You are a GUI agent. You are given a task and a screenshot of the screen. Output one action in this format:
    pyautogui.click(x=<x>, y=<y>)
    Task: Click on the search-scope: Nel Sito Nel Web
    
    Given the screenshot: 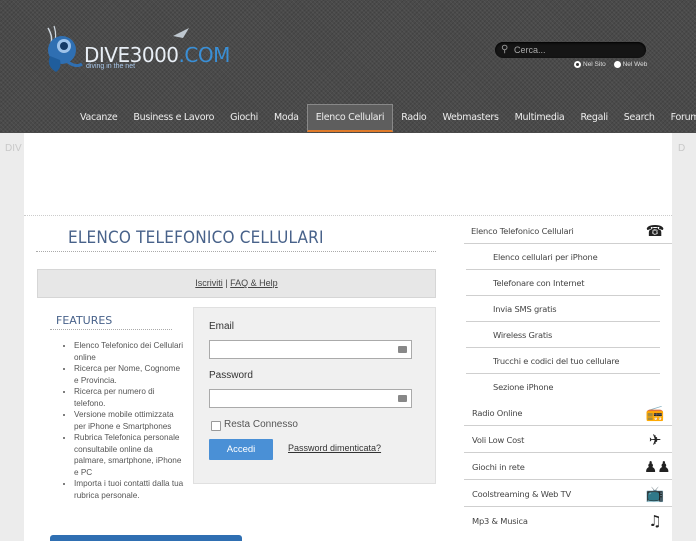 What is the action you would take?
    pyautogui.click(x=613, y=64)
    